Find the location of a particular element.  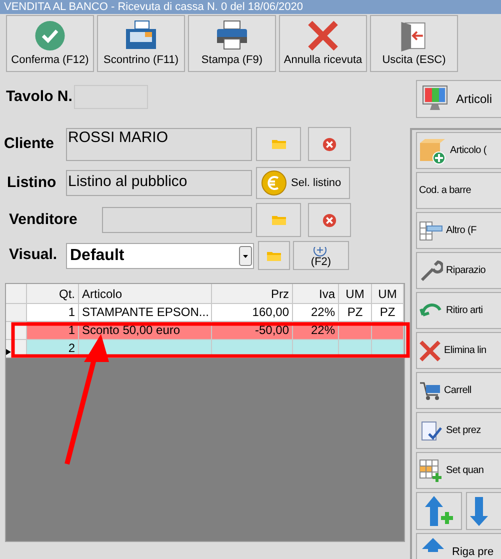

toolbar-button: Conferma (F12) is located at coordinates (50, 43).